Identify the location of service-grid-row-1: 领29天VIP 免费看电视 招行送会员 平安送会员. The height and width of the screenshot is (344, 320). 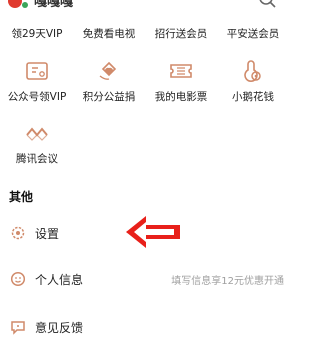
(145, 36).